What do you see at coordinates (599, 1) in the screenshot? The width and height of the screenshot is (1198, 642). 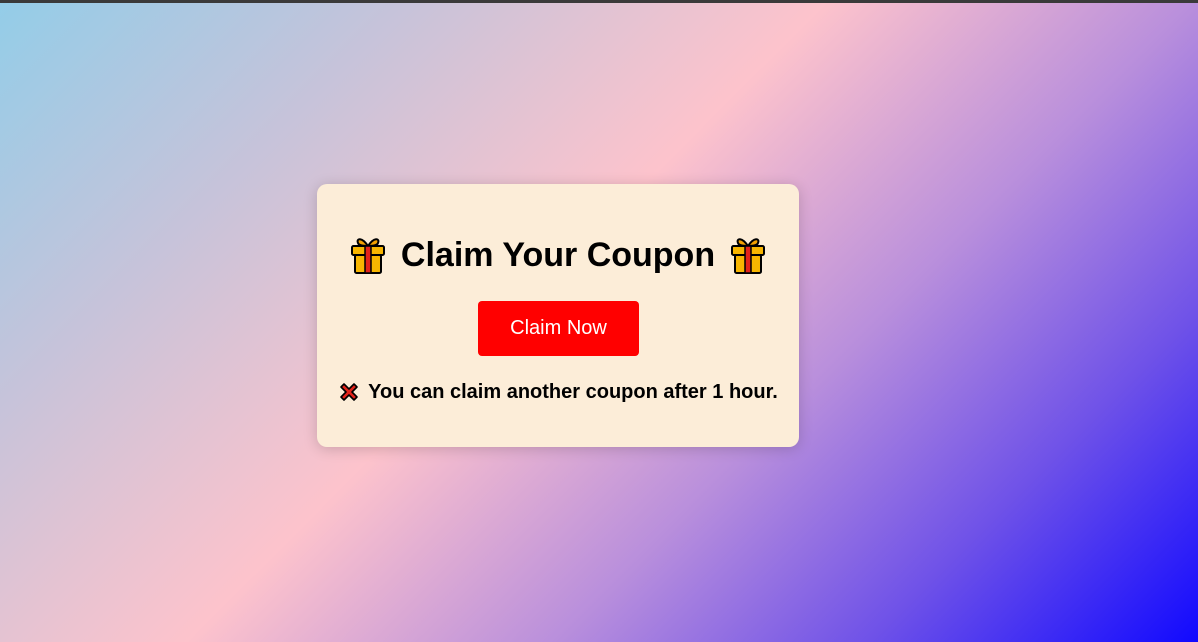 I see `window-top-border` at bounding box center [599, 1].